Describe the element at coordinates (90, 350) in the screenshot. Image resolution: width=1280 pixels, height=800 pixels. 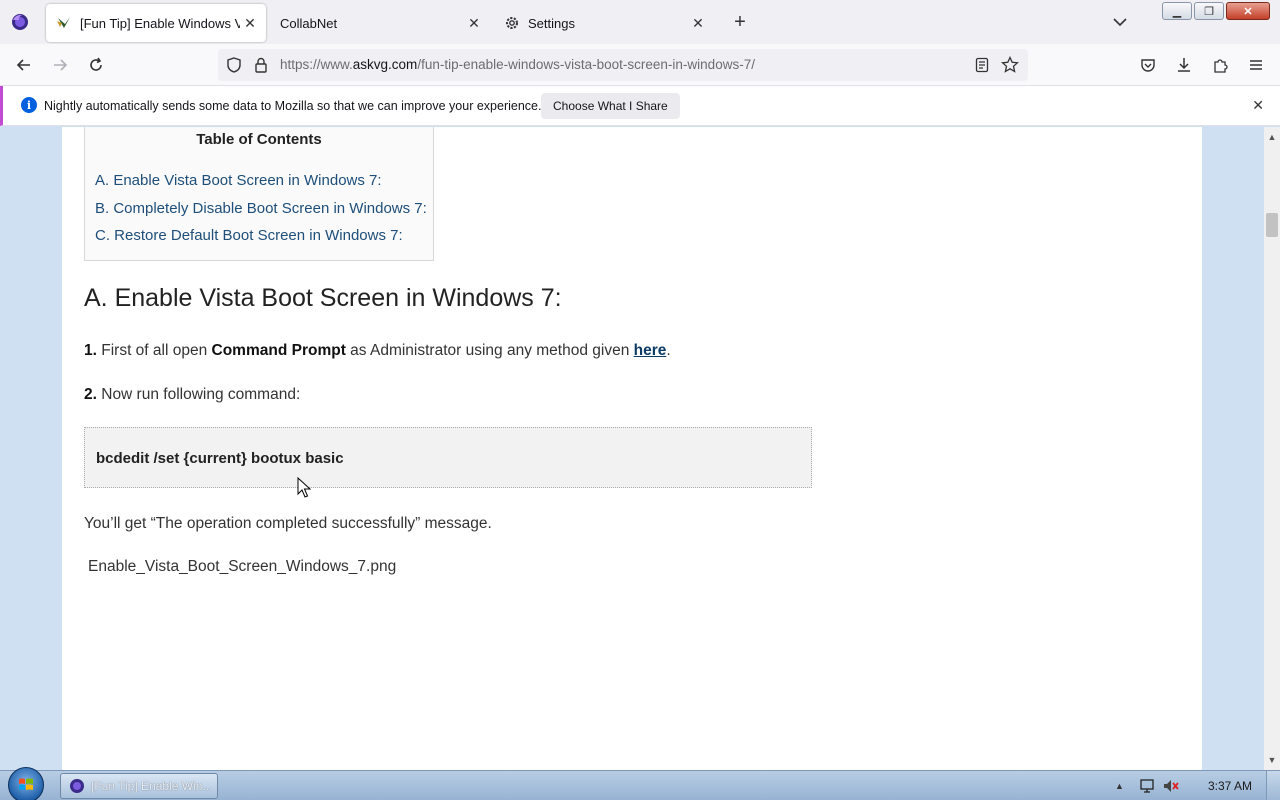
I see `step-number: 1.` at that location.